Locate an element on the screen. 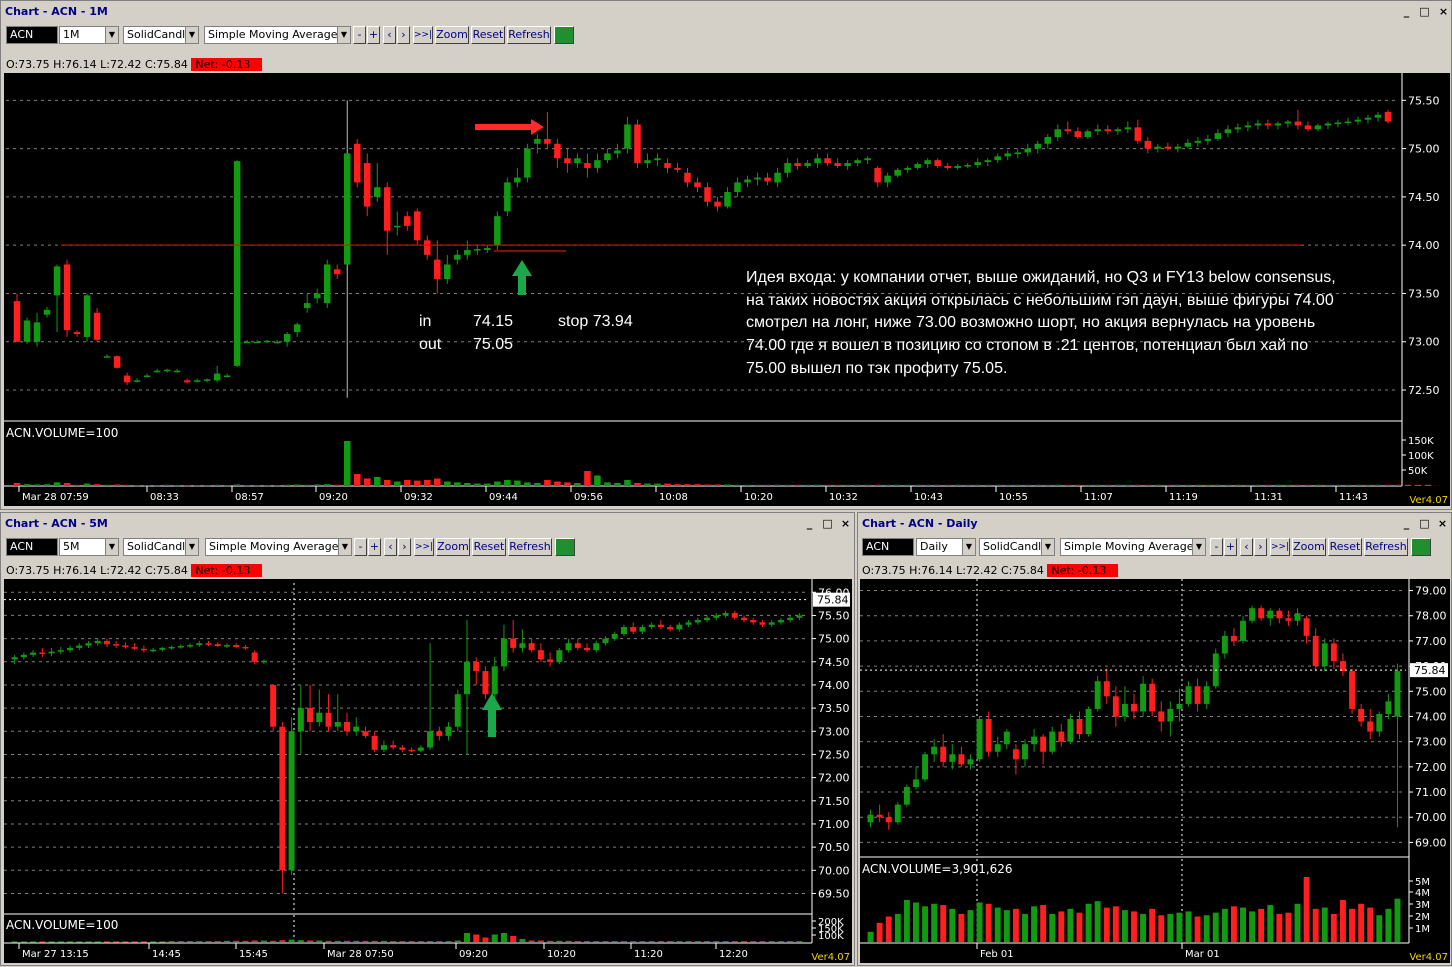 Image resolution: width=1452 pixels, height=967 pixels. open-value: O:73.75 is located at coordinates (28, 570).